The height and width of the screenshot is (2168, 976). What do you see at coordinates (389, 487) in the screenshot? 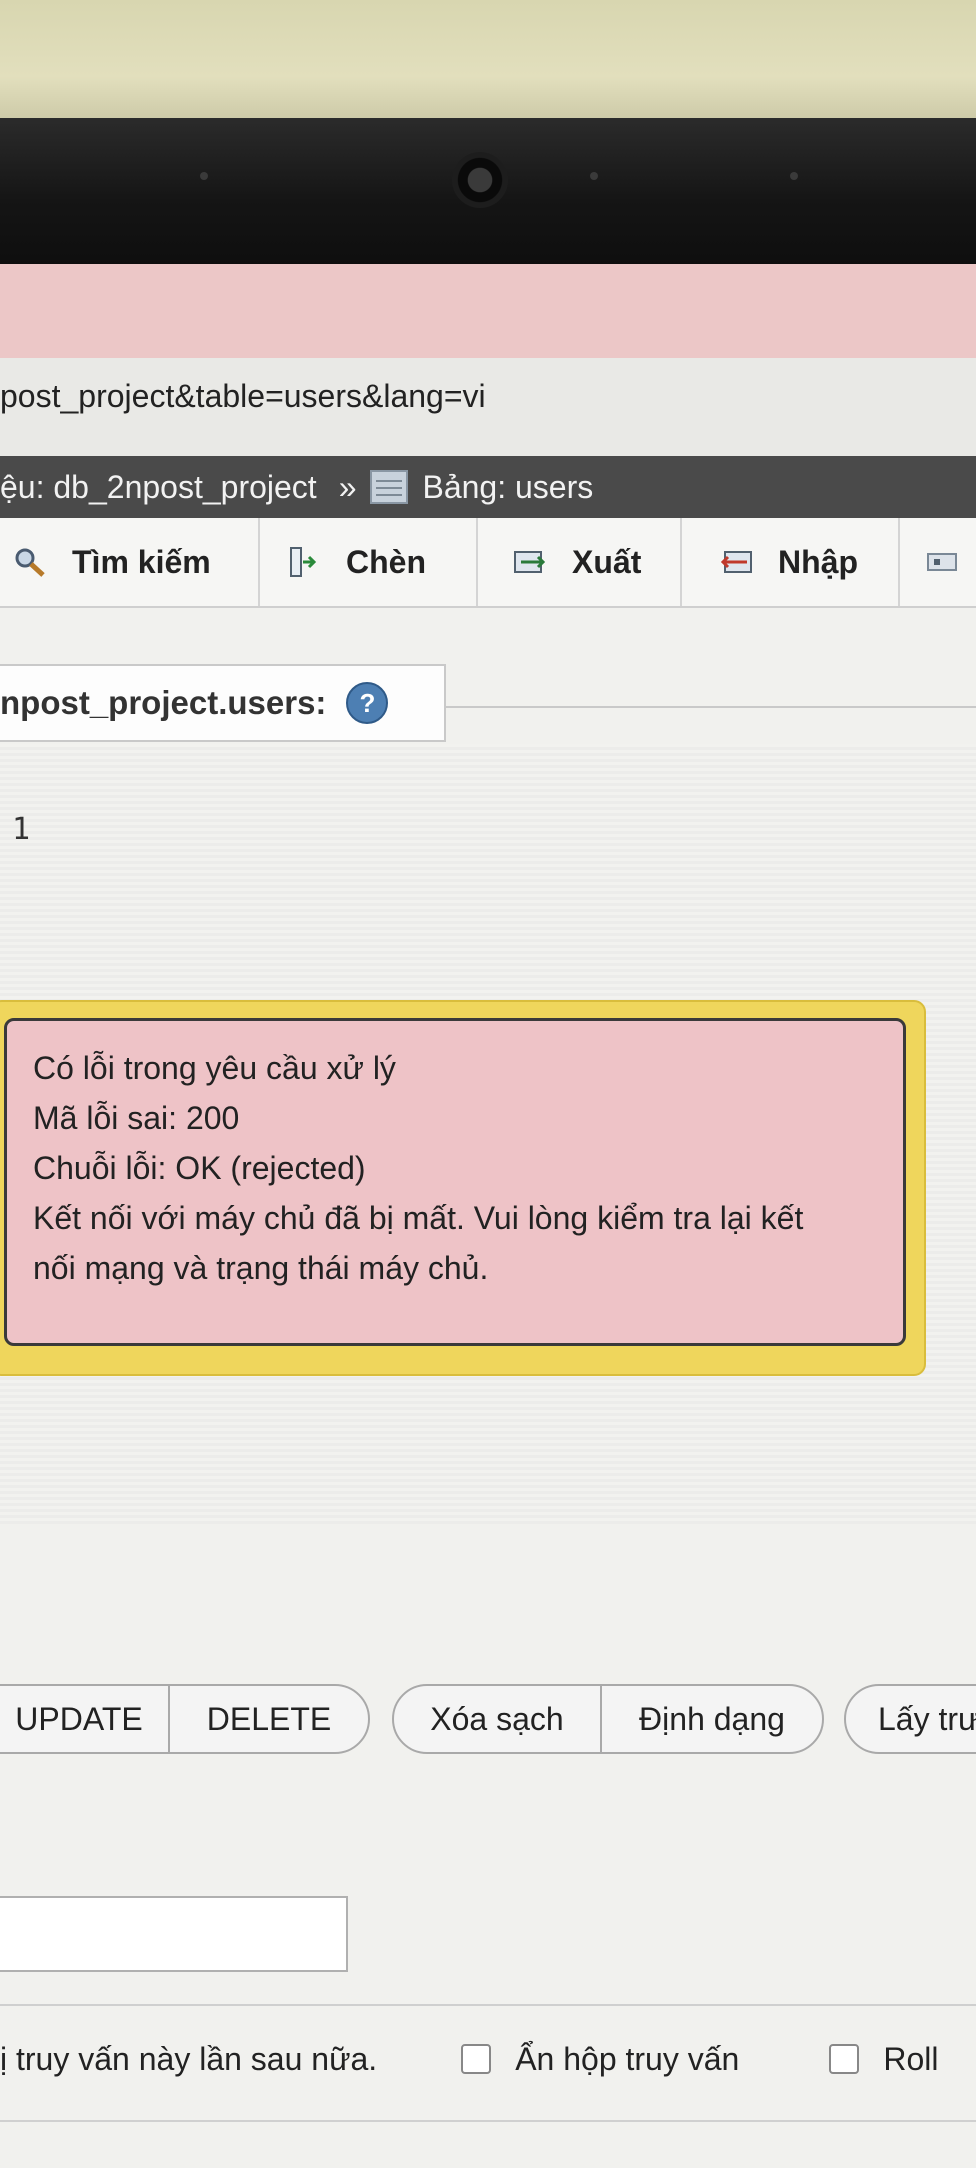
I see `table-icon` at bounding box center [389, 487].